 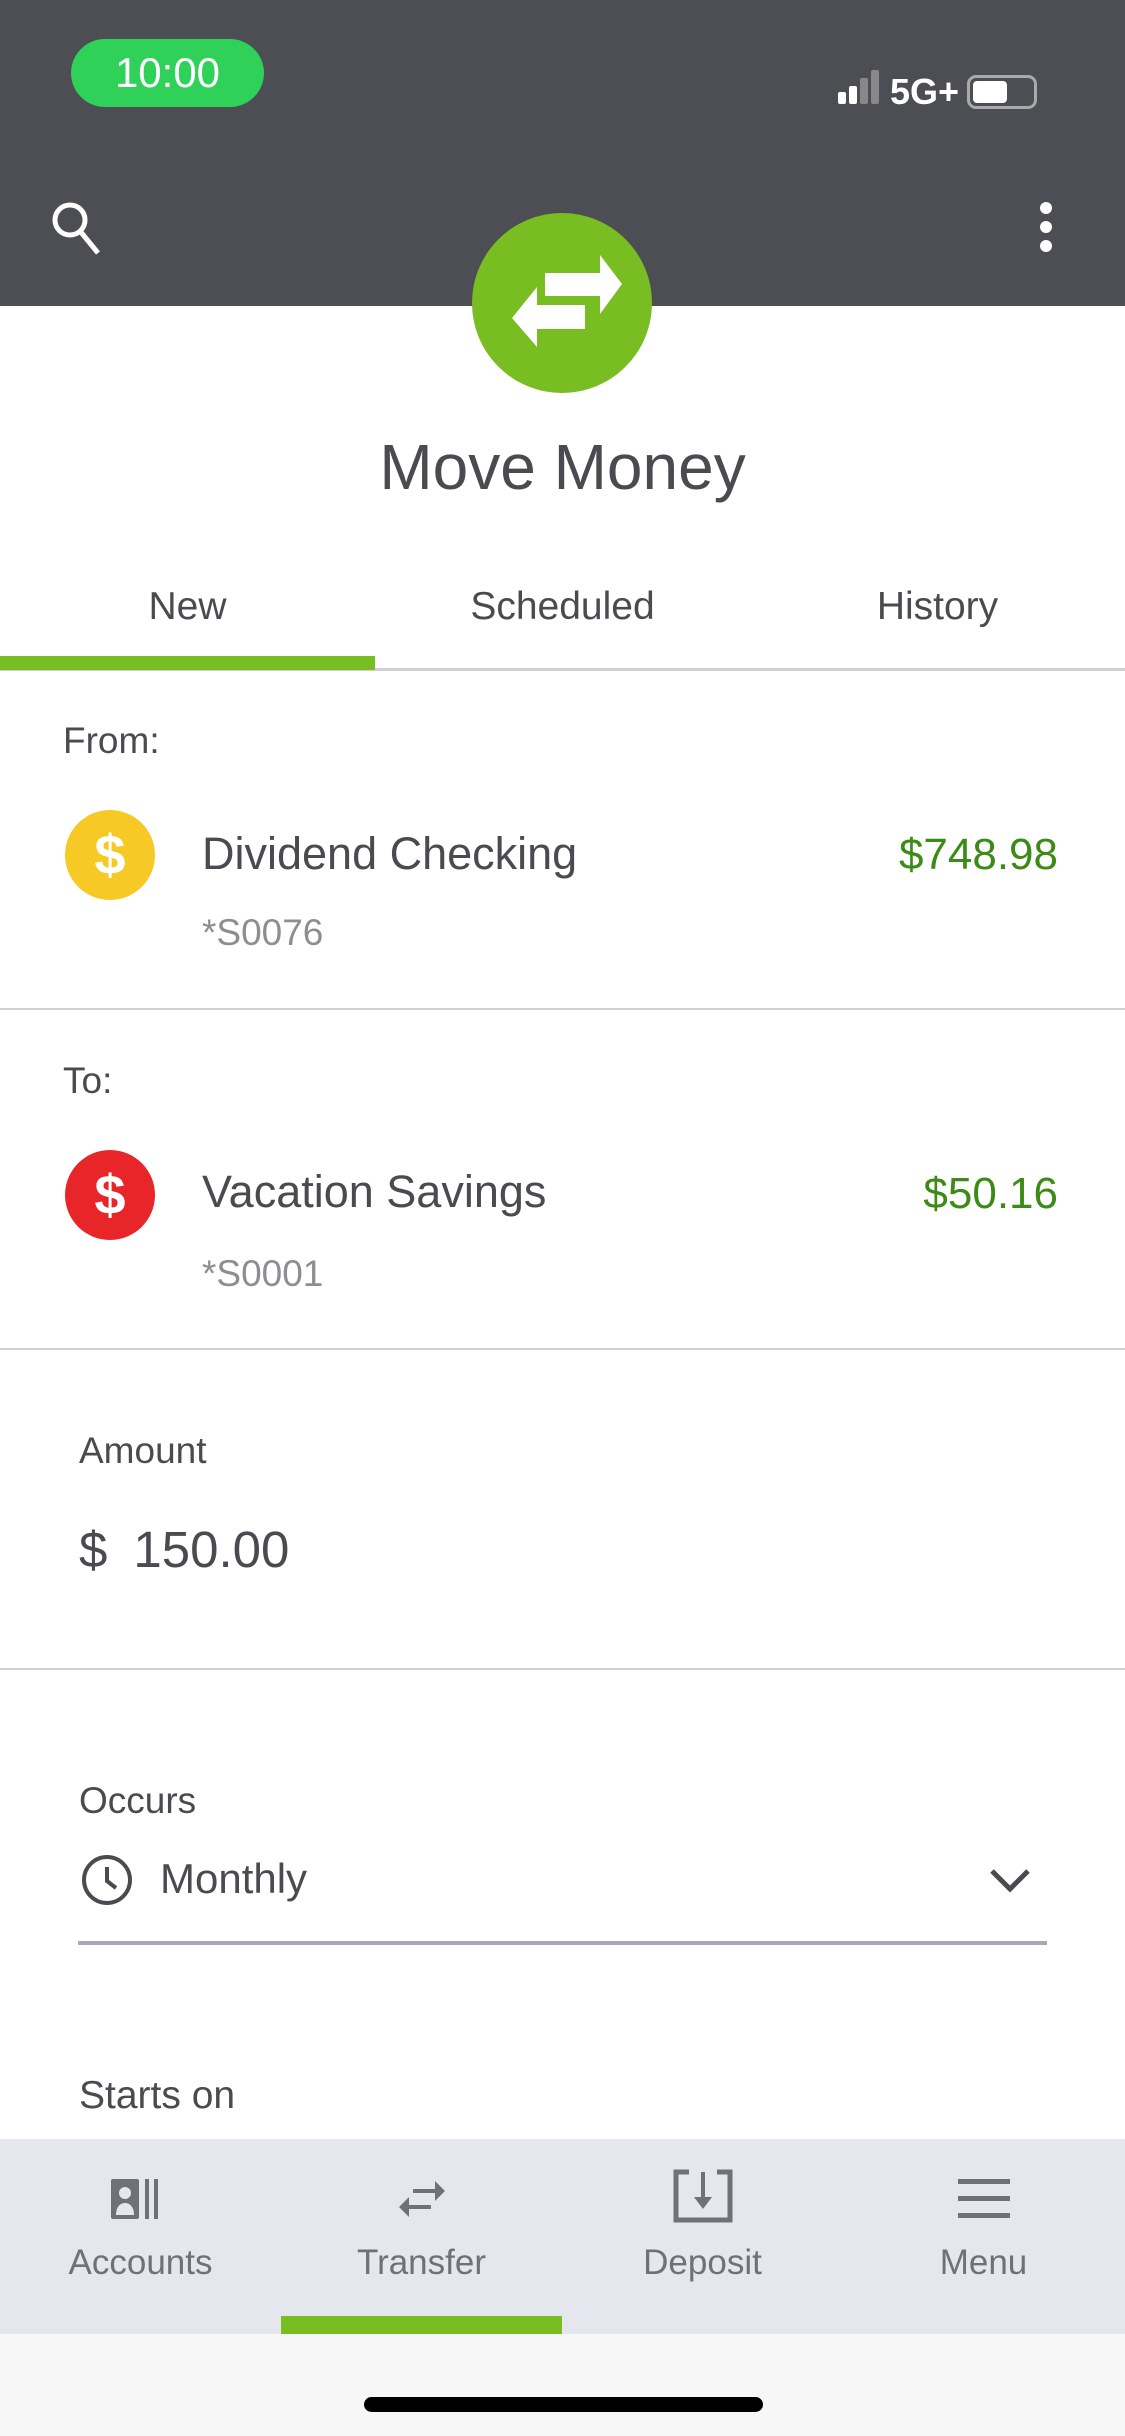 What do you see at coordinates (138, 1800) in the screenshot?
I see `occurs-label: Occurs` at bounding box center [138, 1800].